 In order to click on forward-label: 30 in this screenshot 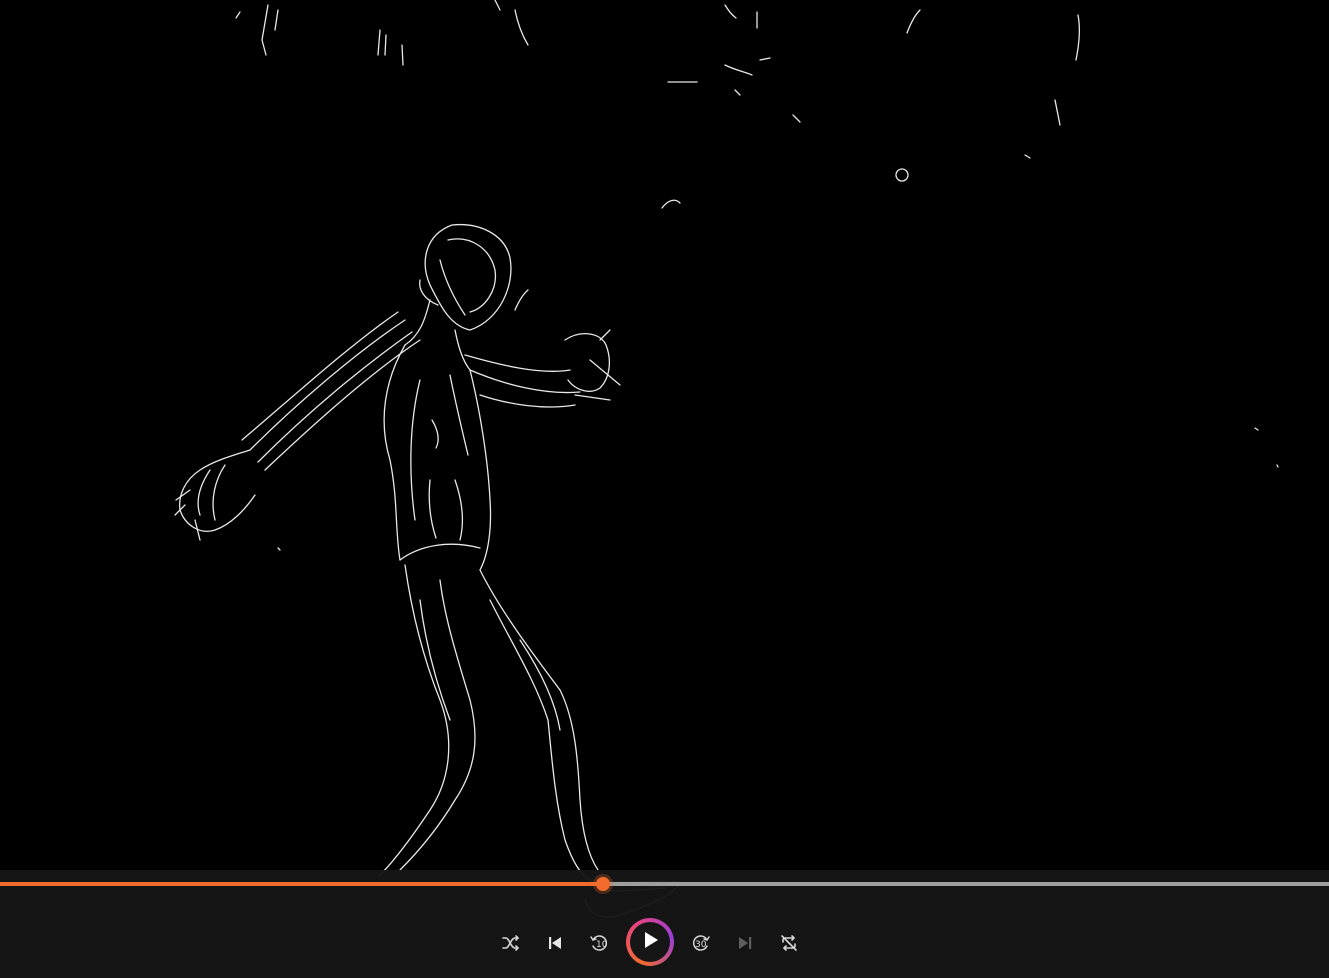, I will do `click(701, 945)`.